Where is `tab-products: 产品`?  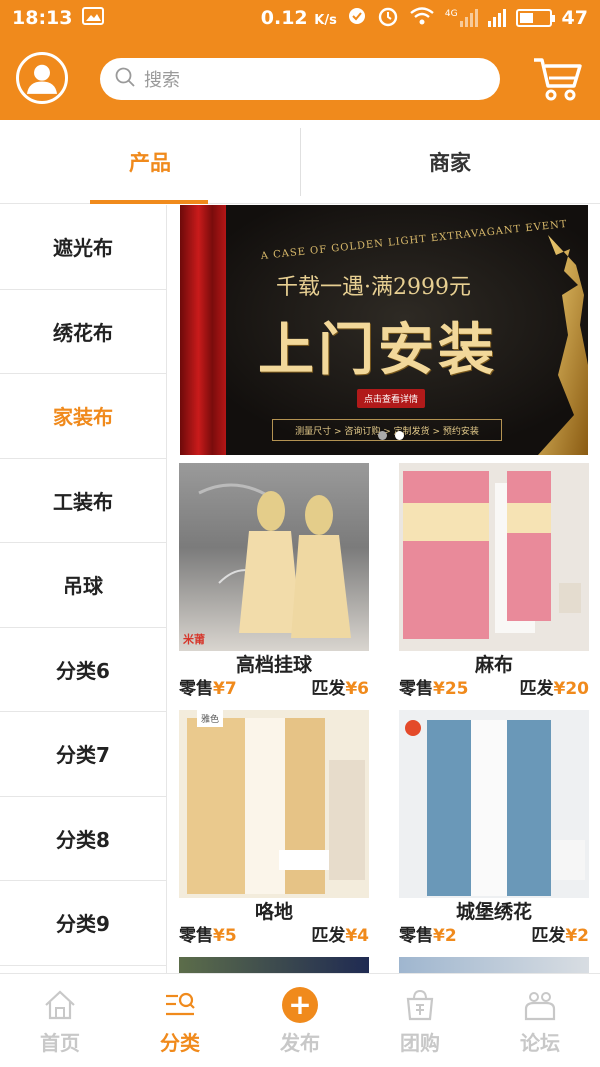
tab-products: 产品 is located at coordinates (150, 162).